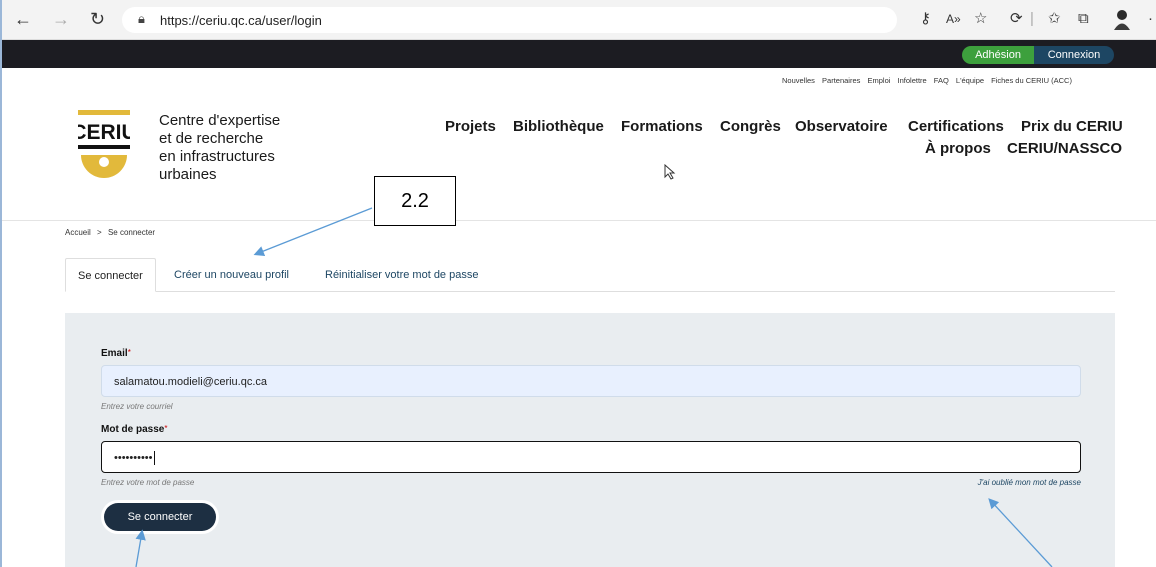 The image size is (1156, 567). What do you see at coordinates (188, 174) in the screenshot?
I see `org-name-line-4: urbaines` at bounding box center [188, 174].